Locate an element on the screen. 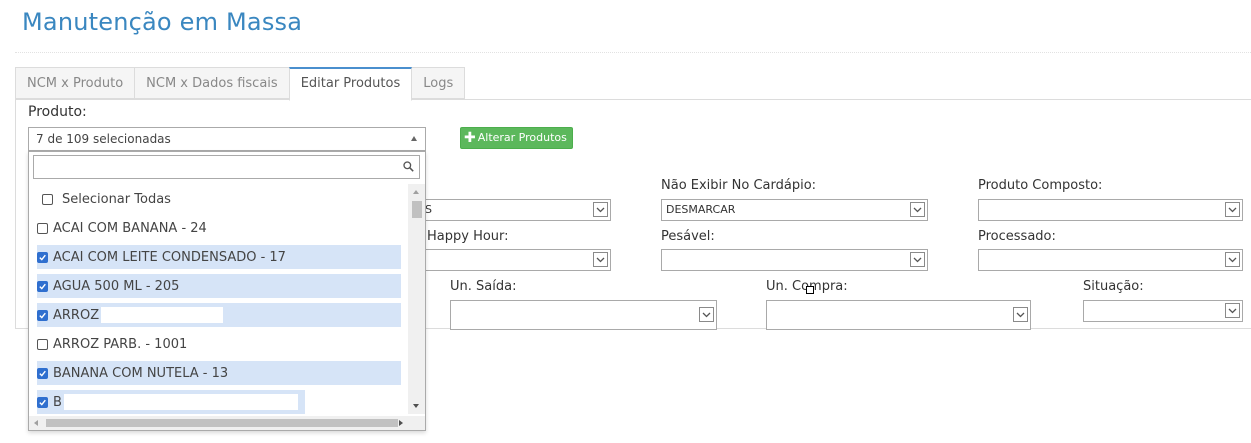 The width and height of the screenshot is (1251, 443). un-saida-label: Un. Saída: is located at coordinates (483, 286).